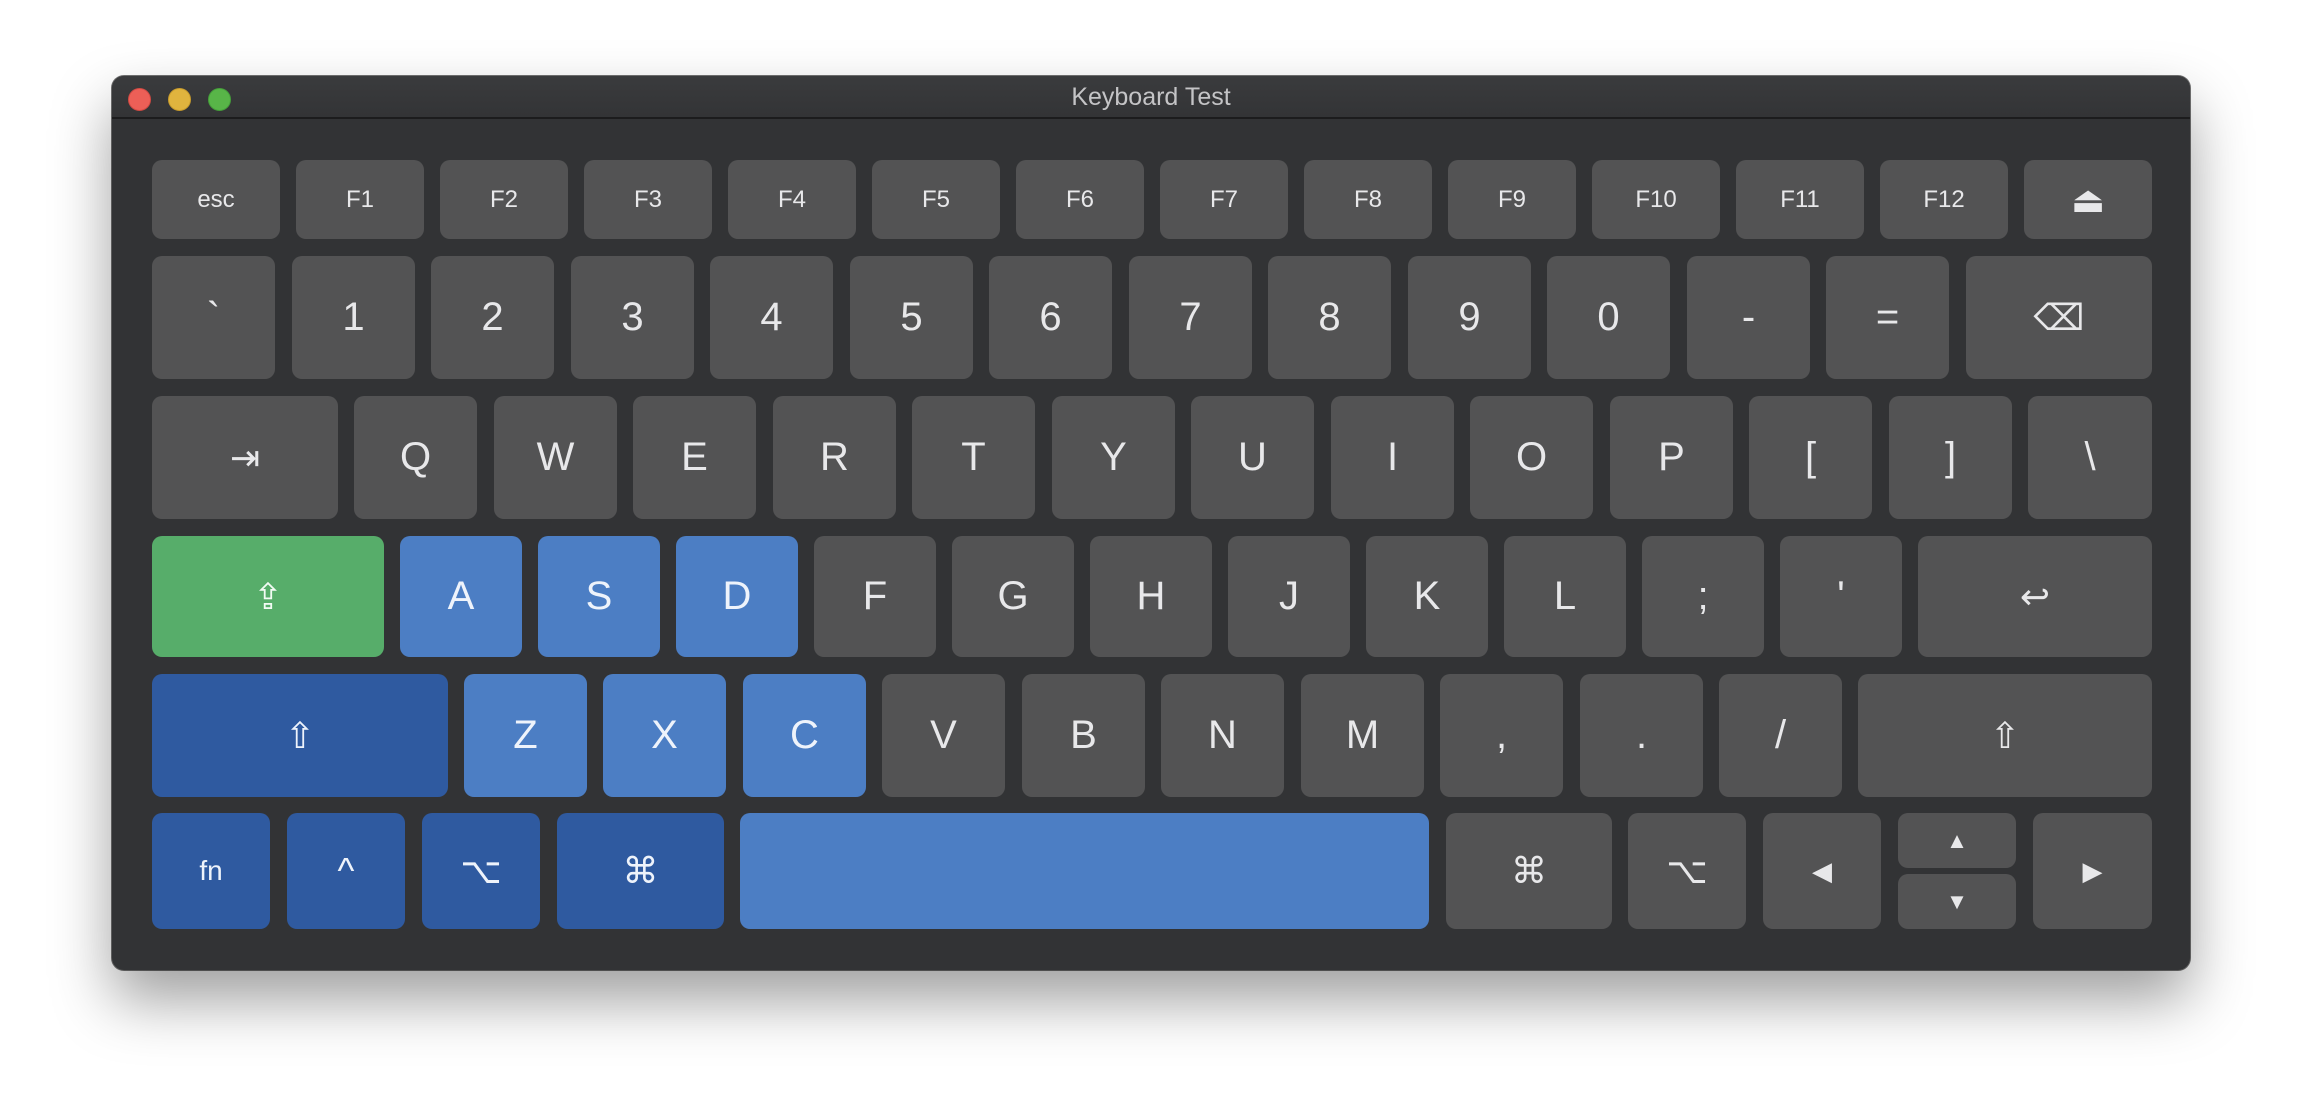  What do you see at coordinates (1512, 199) in the screenshot?
I see `key-f9: F9` at bounding box center [1512, 199].